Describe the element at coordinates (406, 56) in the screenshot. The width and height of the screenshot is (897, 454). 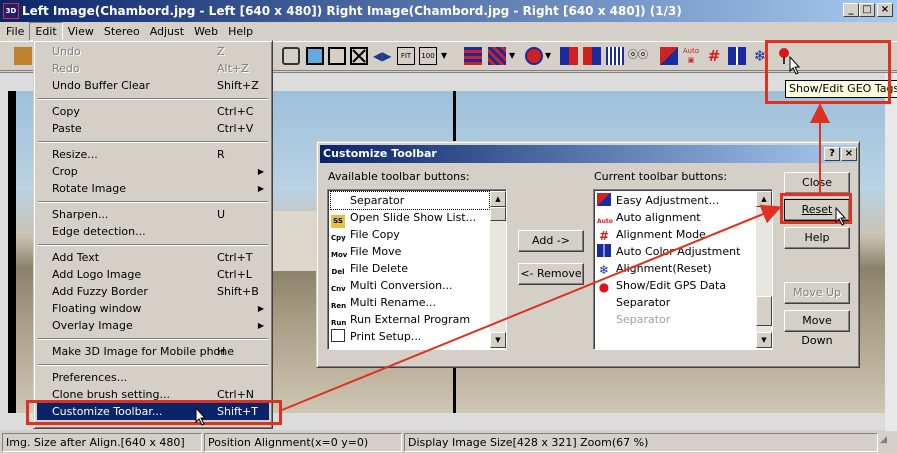
I see `fit-icon: FIT` at that location.